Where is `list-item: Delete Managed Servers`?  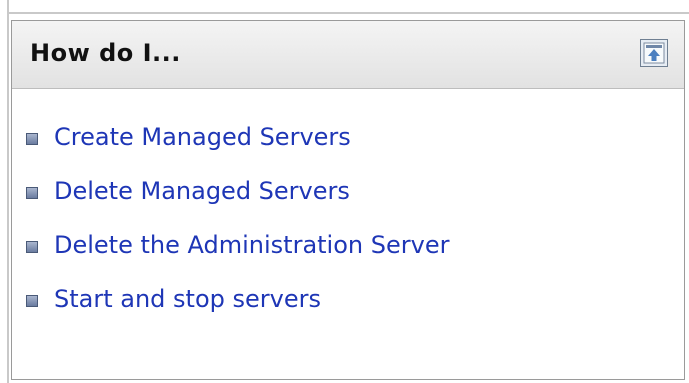
list-item: Delete Managed Servers is located at coordinates (348, 198).